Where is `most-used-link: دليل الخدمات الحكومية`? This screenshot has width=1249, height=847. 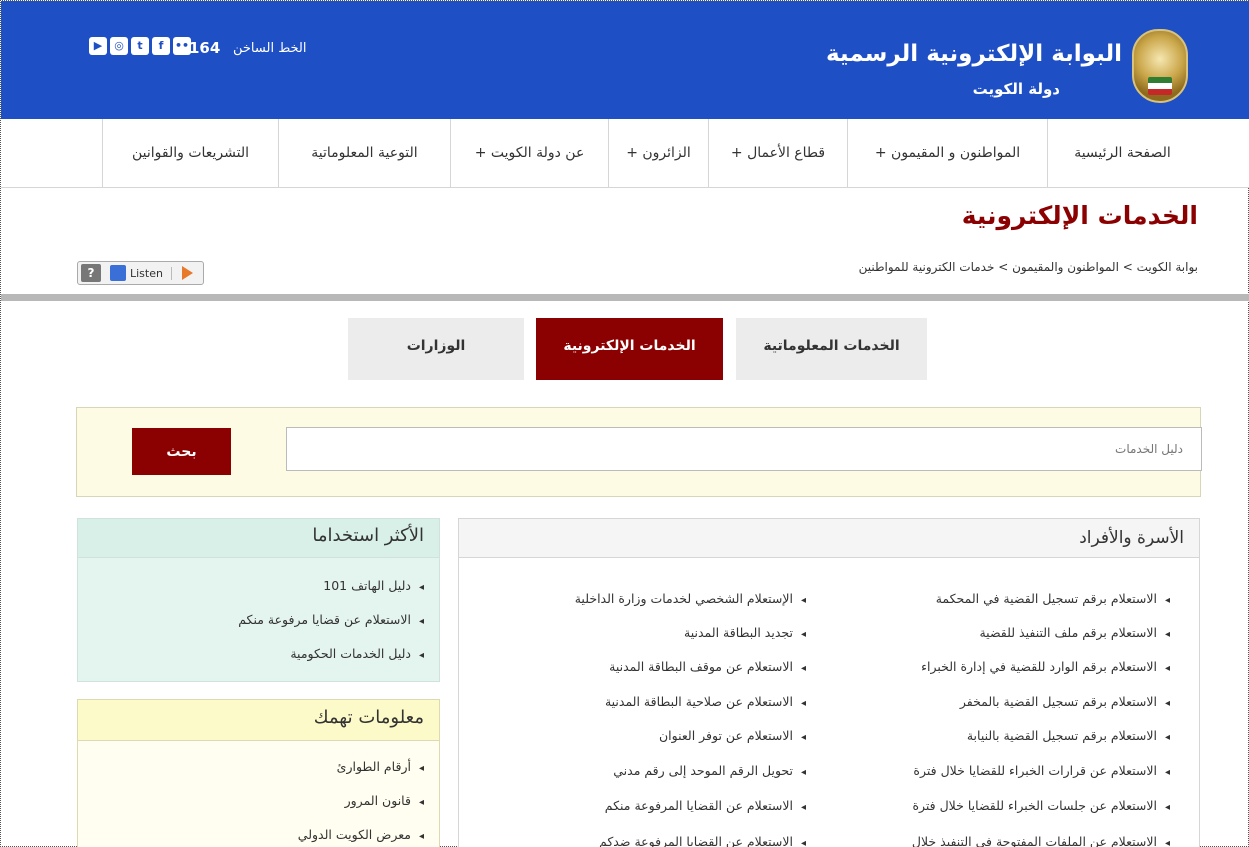 most-used-link: دليل الخدمات الحكومية is located at coordinates (357, 653).